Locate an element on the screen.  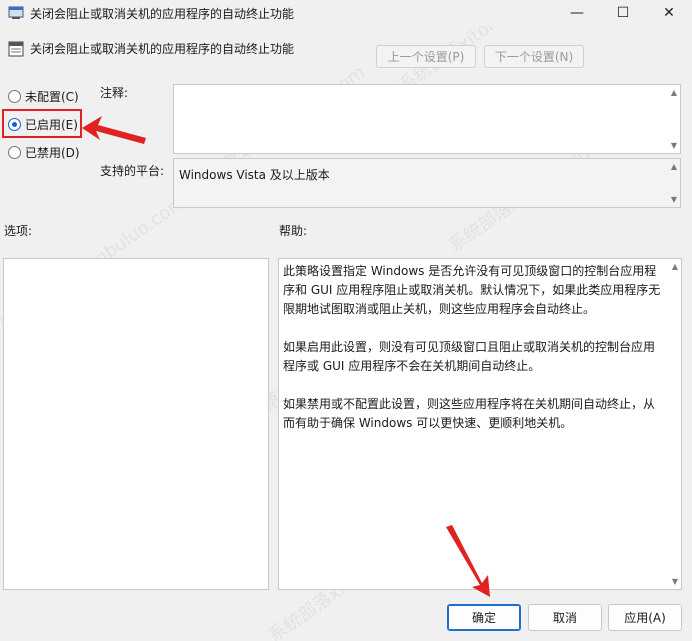
radio-enabled: 已启用(E) is located at coordinates (43, 124).